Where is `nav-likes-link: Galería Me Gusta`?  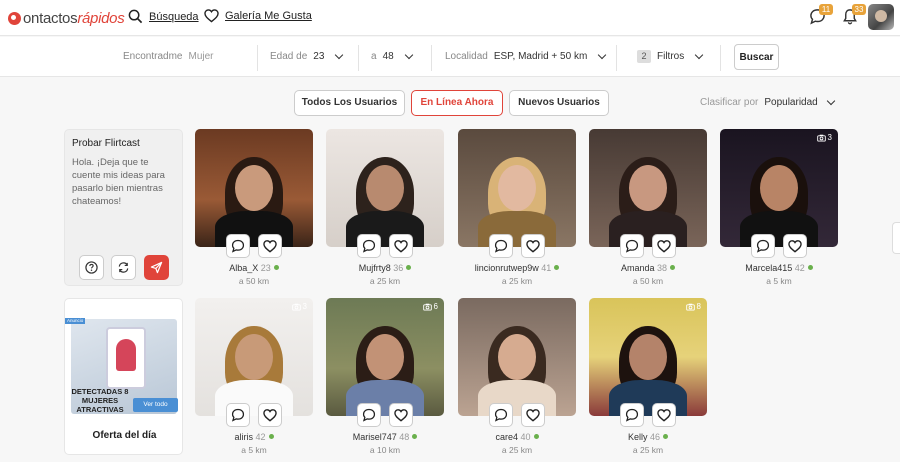
nav-likes-link: Galería Me Gusta is located at coordinates (258, 16).